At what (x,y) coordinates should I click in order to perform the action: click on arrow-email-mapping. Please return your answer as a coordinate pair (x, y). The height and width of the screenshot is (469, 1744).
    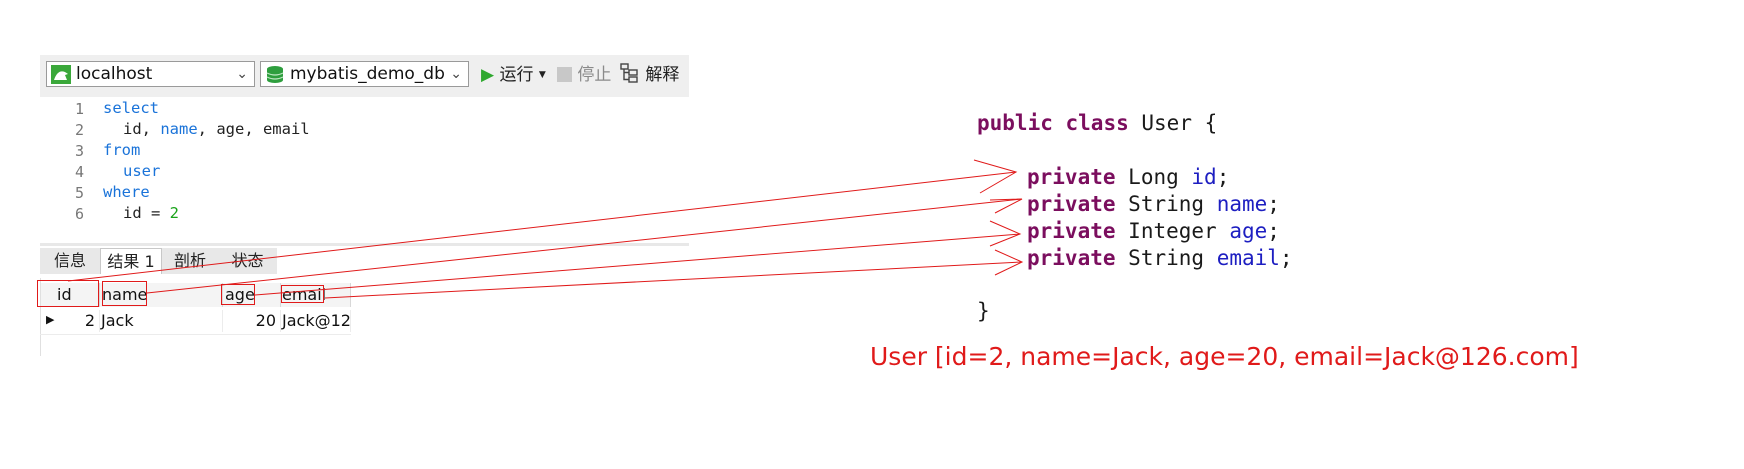
    Looking at the image, I should click on (673, 280).